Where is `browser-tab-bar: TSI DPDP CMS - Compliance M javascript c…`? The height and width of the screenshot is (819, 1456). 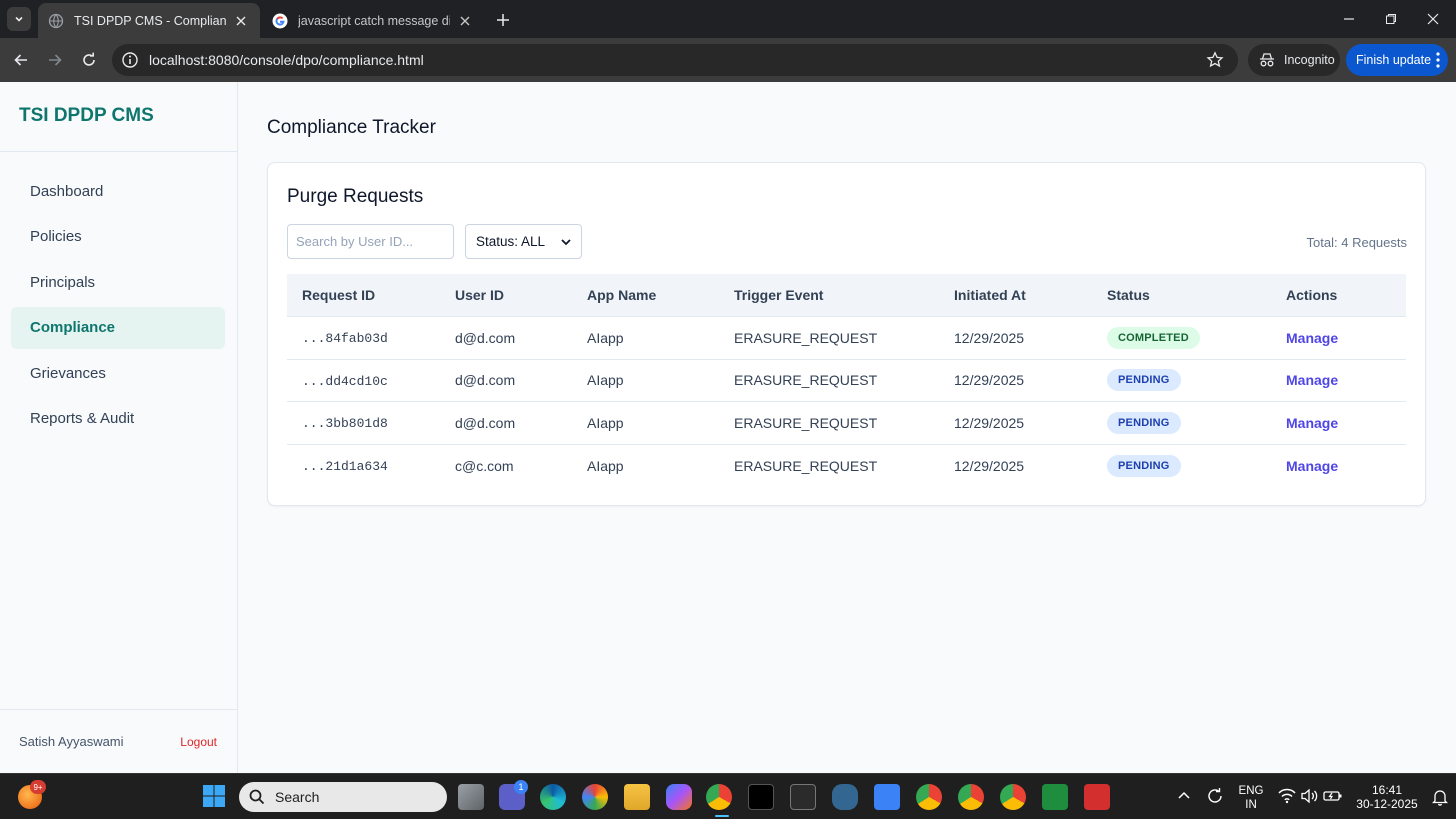
browser-tab-bar: TSI DPDP CMS - Compliance M javascript c… is located at coordinates (728, 19).